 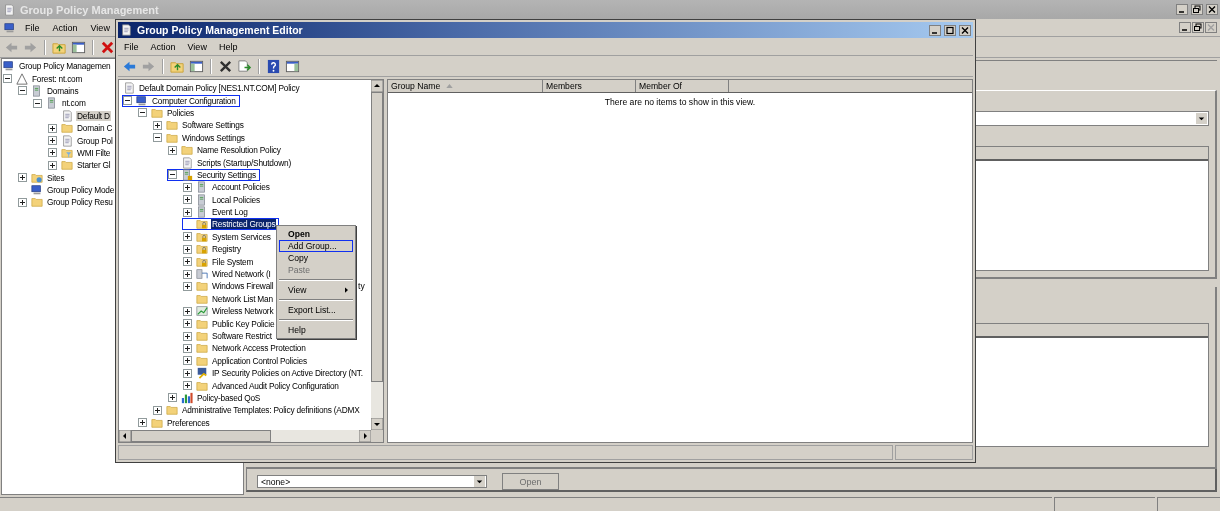 I want to click on dropdown-field: <none>, so click(x=372, y=481).